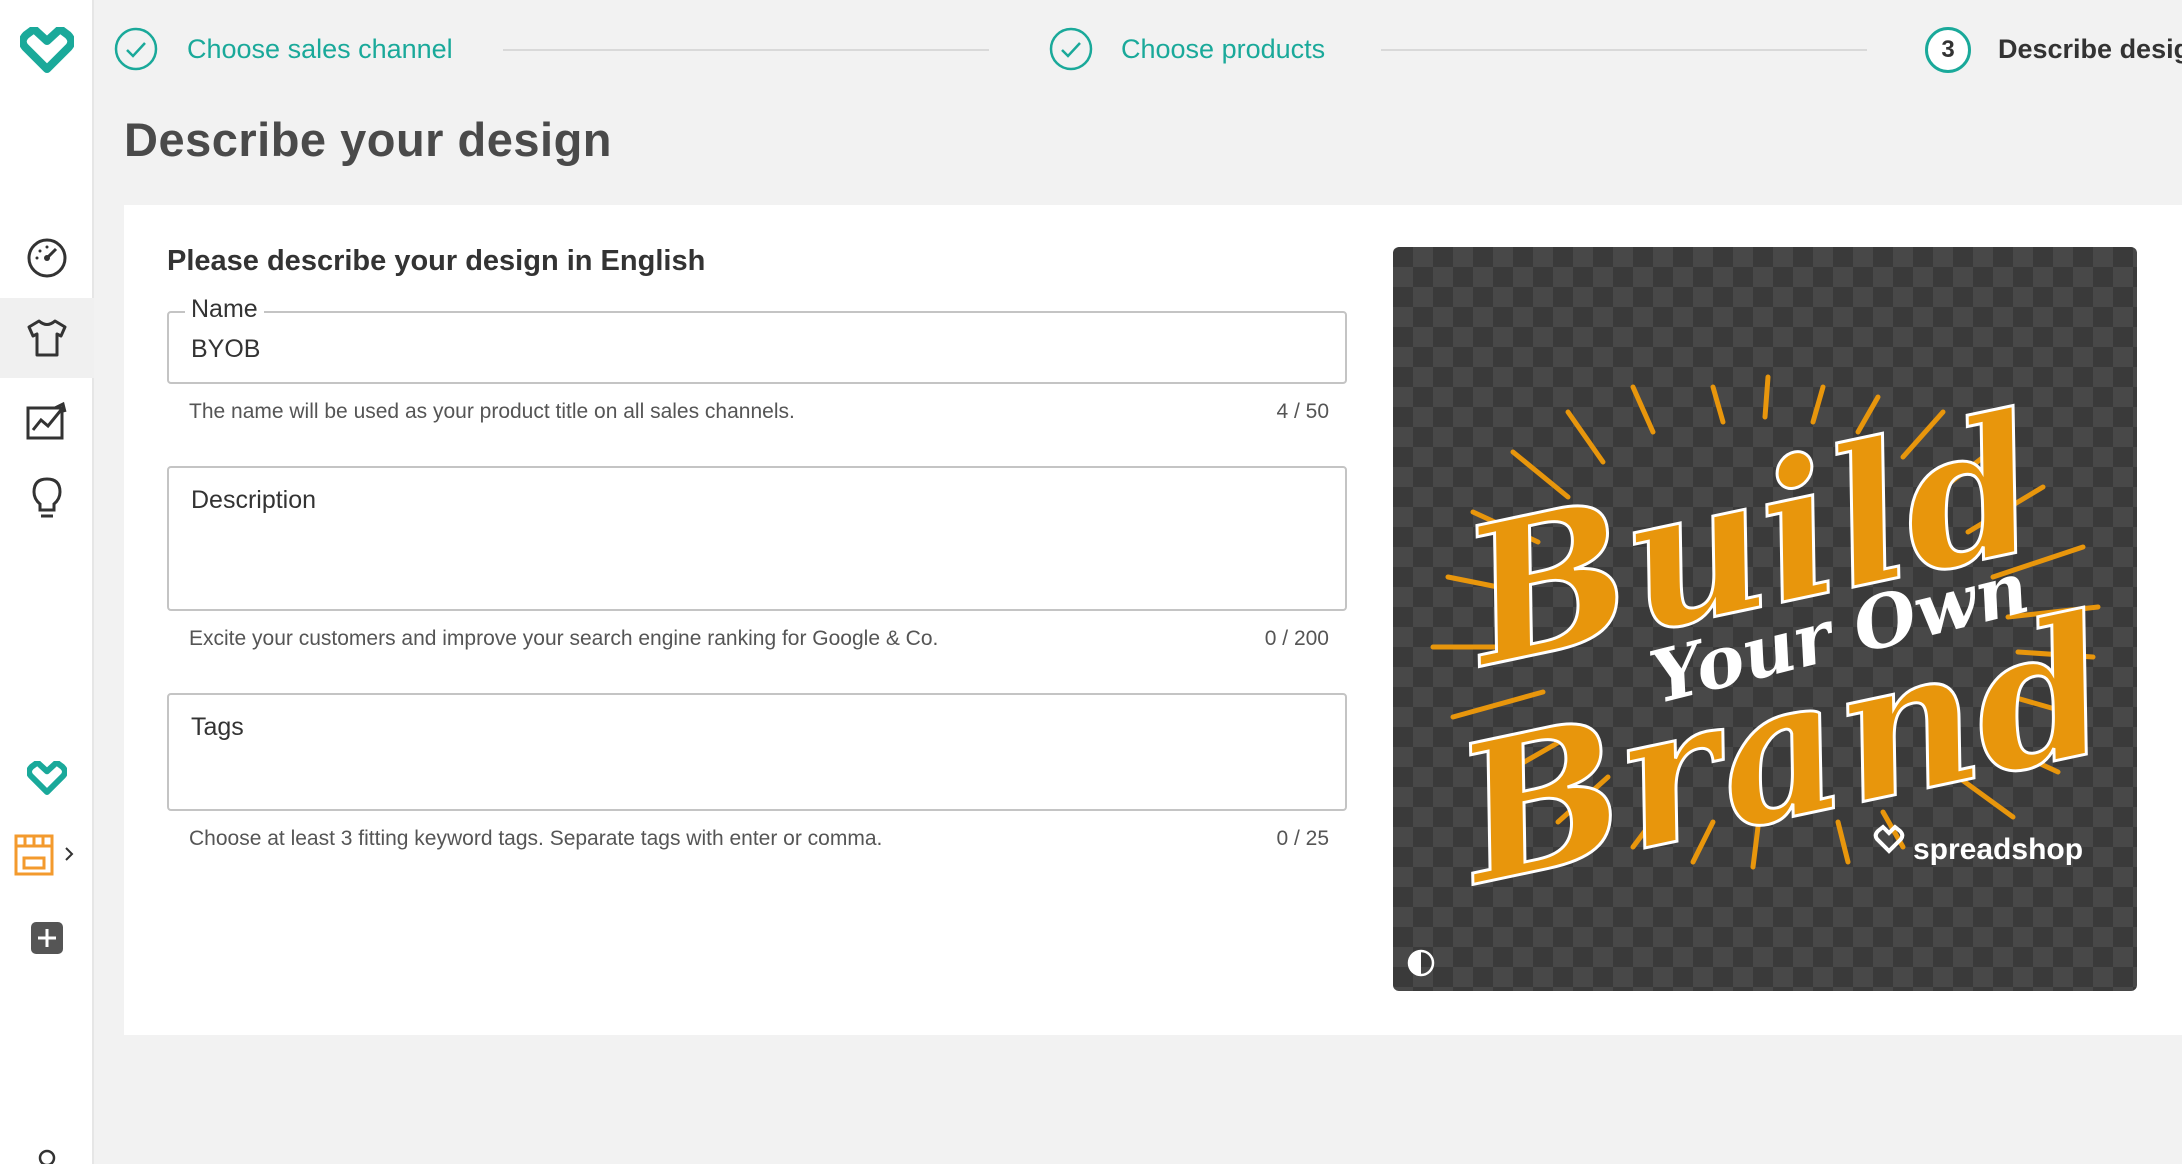 This screenshot has height=1164, width=2182. Describe the element at coordinates (1302, 838) in the screenshot. I see `tags-counter: 0 / 25` at that location.